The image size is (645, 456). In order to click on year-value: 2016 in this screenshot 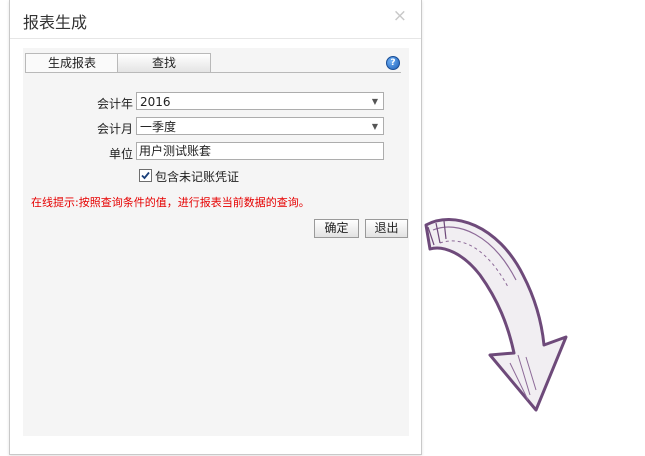, I will do `click(155, 102)`.